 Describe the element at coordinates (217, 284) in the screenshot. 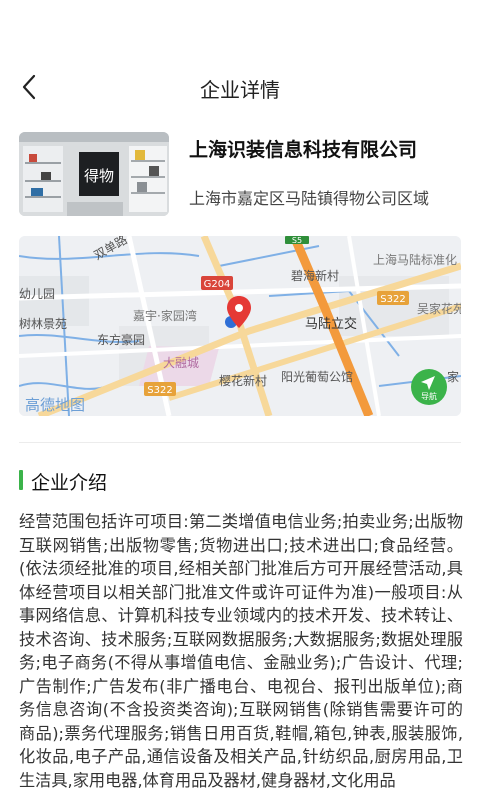

I see `road-shield-g204: G204` at that location.